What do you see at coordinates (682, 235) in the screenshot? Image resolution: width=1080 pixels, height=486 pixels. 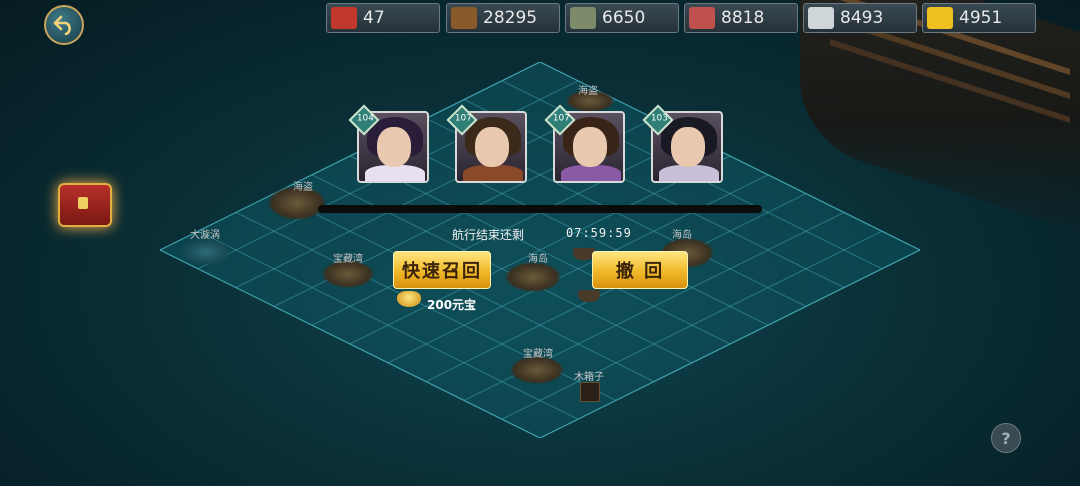 I see `map-label-right-island: 海岛` at bounding box center [682, 235].